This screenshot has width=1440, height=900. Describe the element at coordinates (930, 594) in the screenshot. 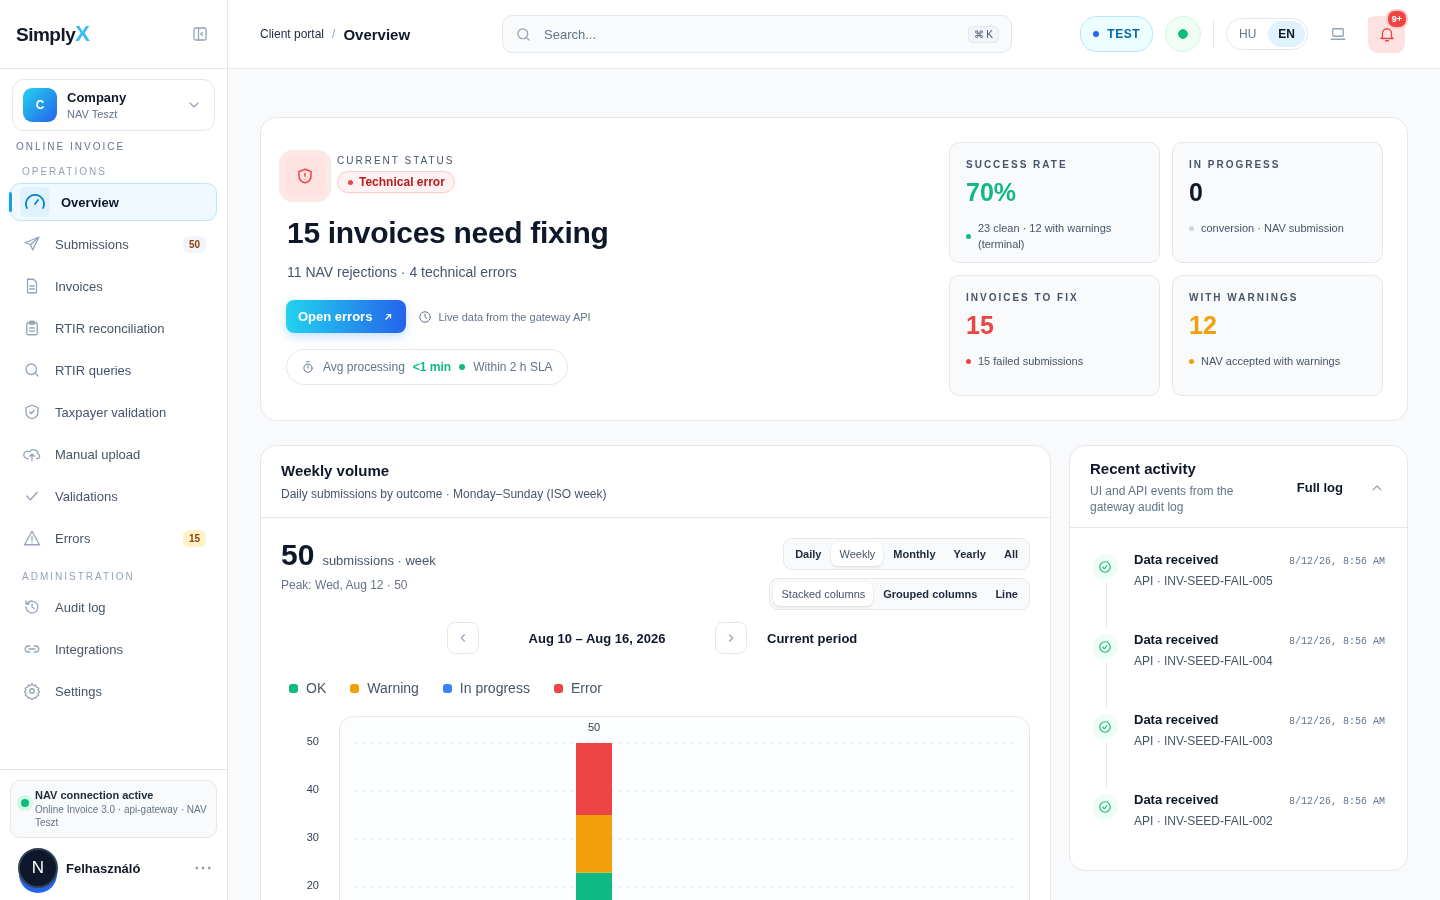

I see `chart-mode-tab: Grouped columns` at that location.